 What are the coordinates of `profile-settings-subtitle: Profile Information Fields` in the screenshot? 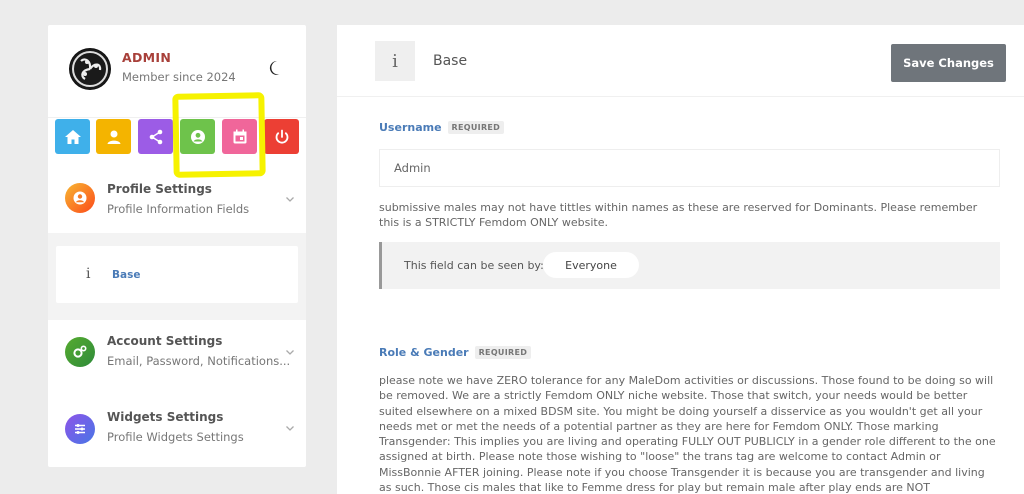 It's located at (178, 209).